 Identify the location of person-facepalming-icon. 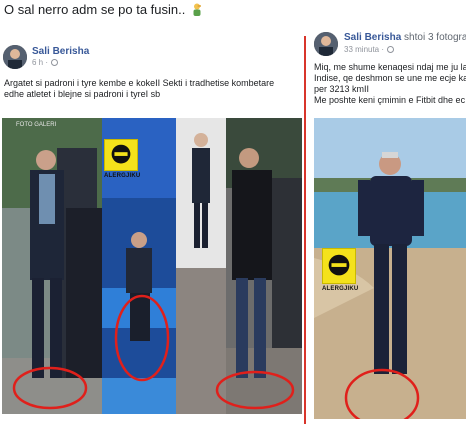
(197, 9).